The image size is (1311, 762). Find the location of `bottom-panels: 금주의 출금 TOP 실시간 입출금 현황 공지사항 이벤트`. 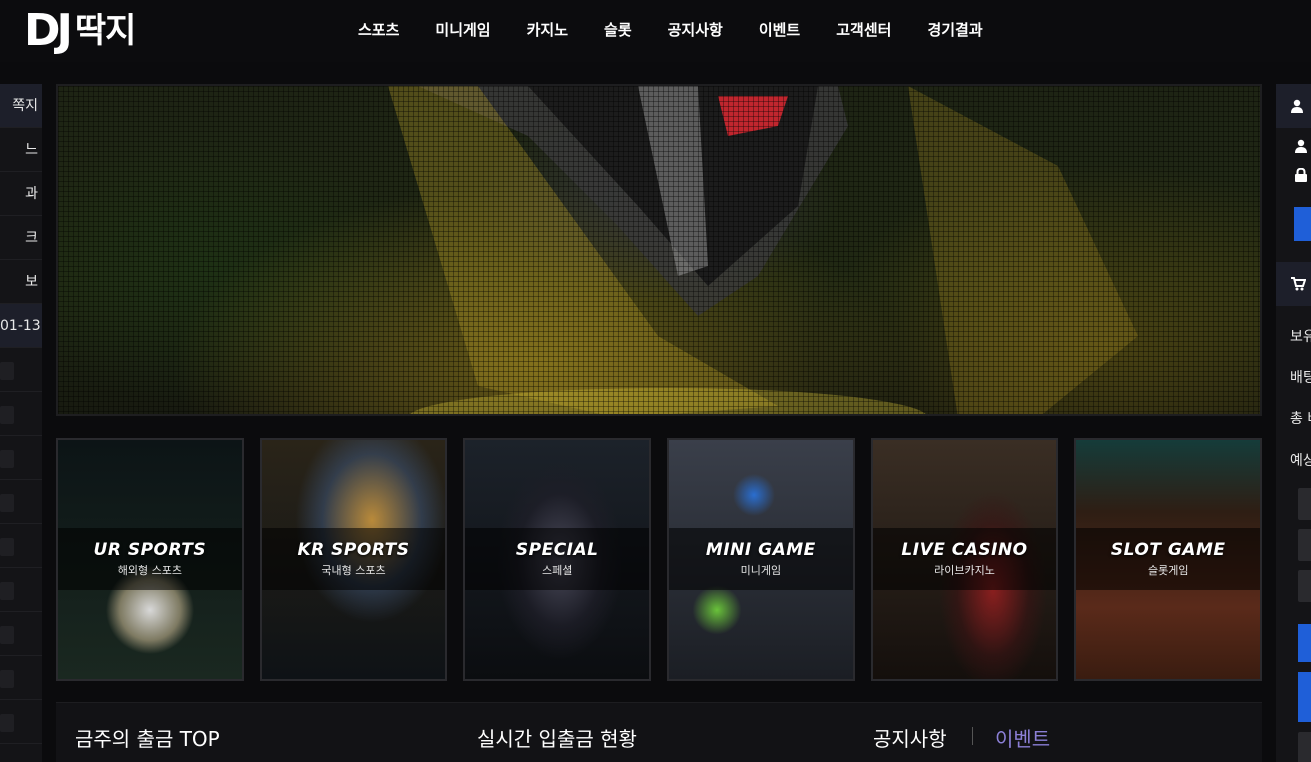

bottom-panels: 금주의 출금 TOP 실시간 입출금 현황 공지사항 이벤트 is located at coordinates (659, 732).